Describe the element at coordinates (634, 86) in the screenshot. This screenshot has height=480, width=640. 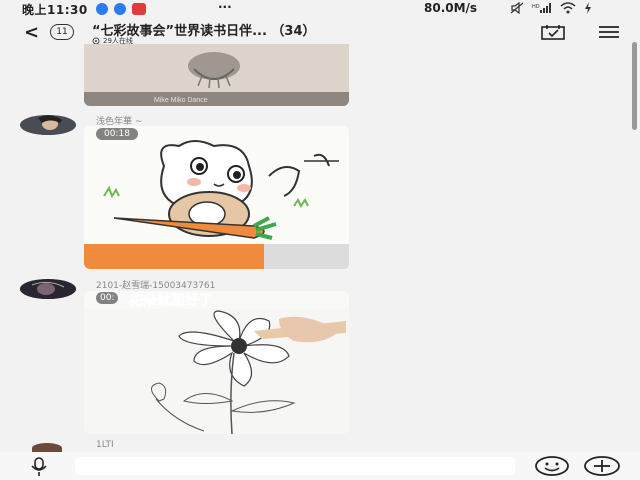
I see `scrollbar` at that location.